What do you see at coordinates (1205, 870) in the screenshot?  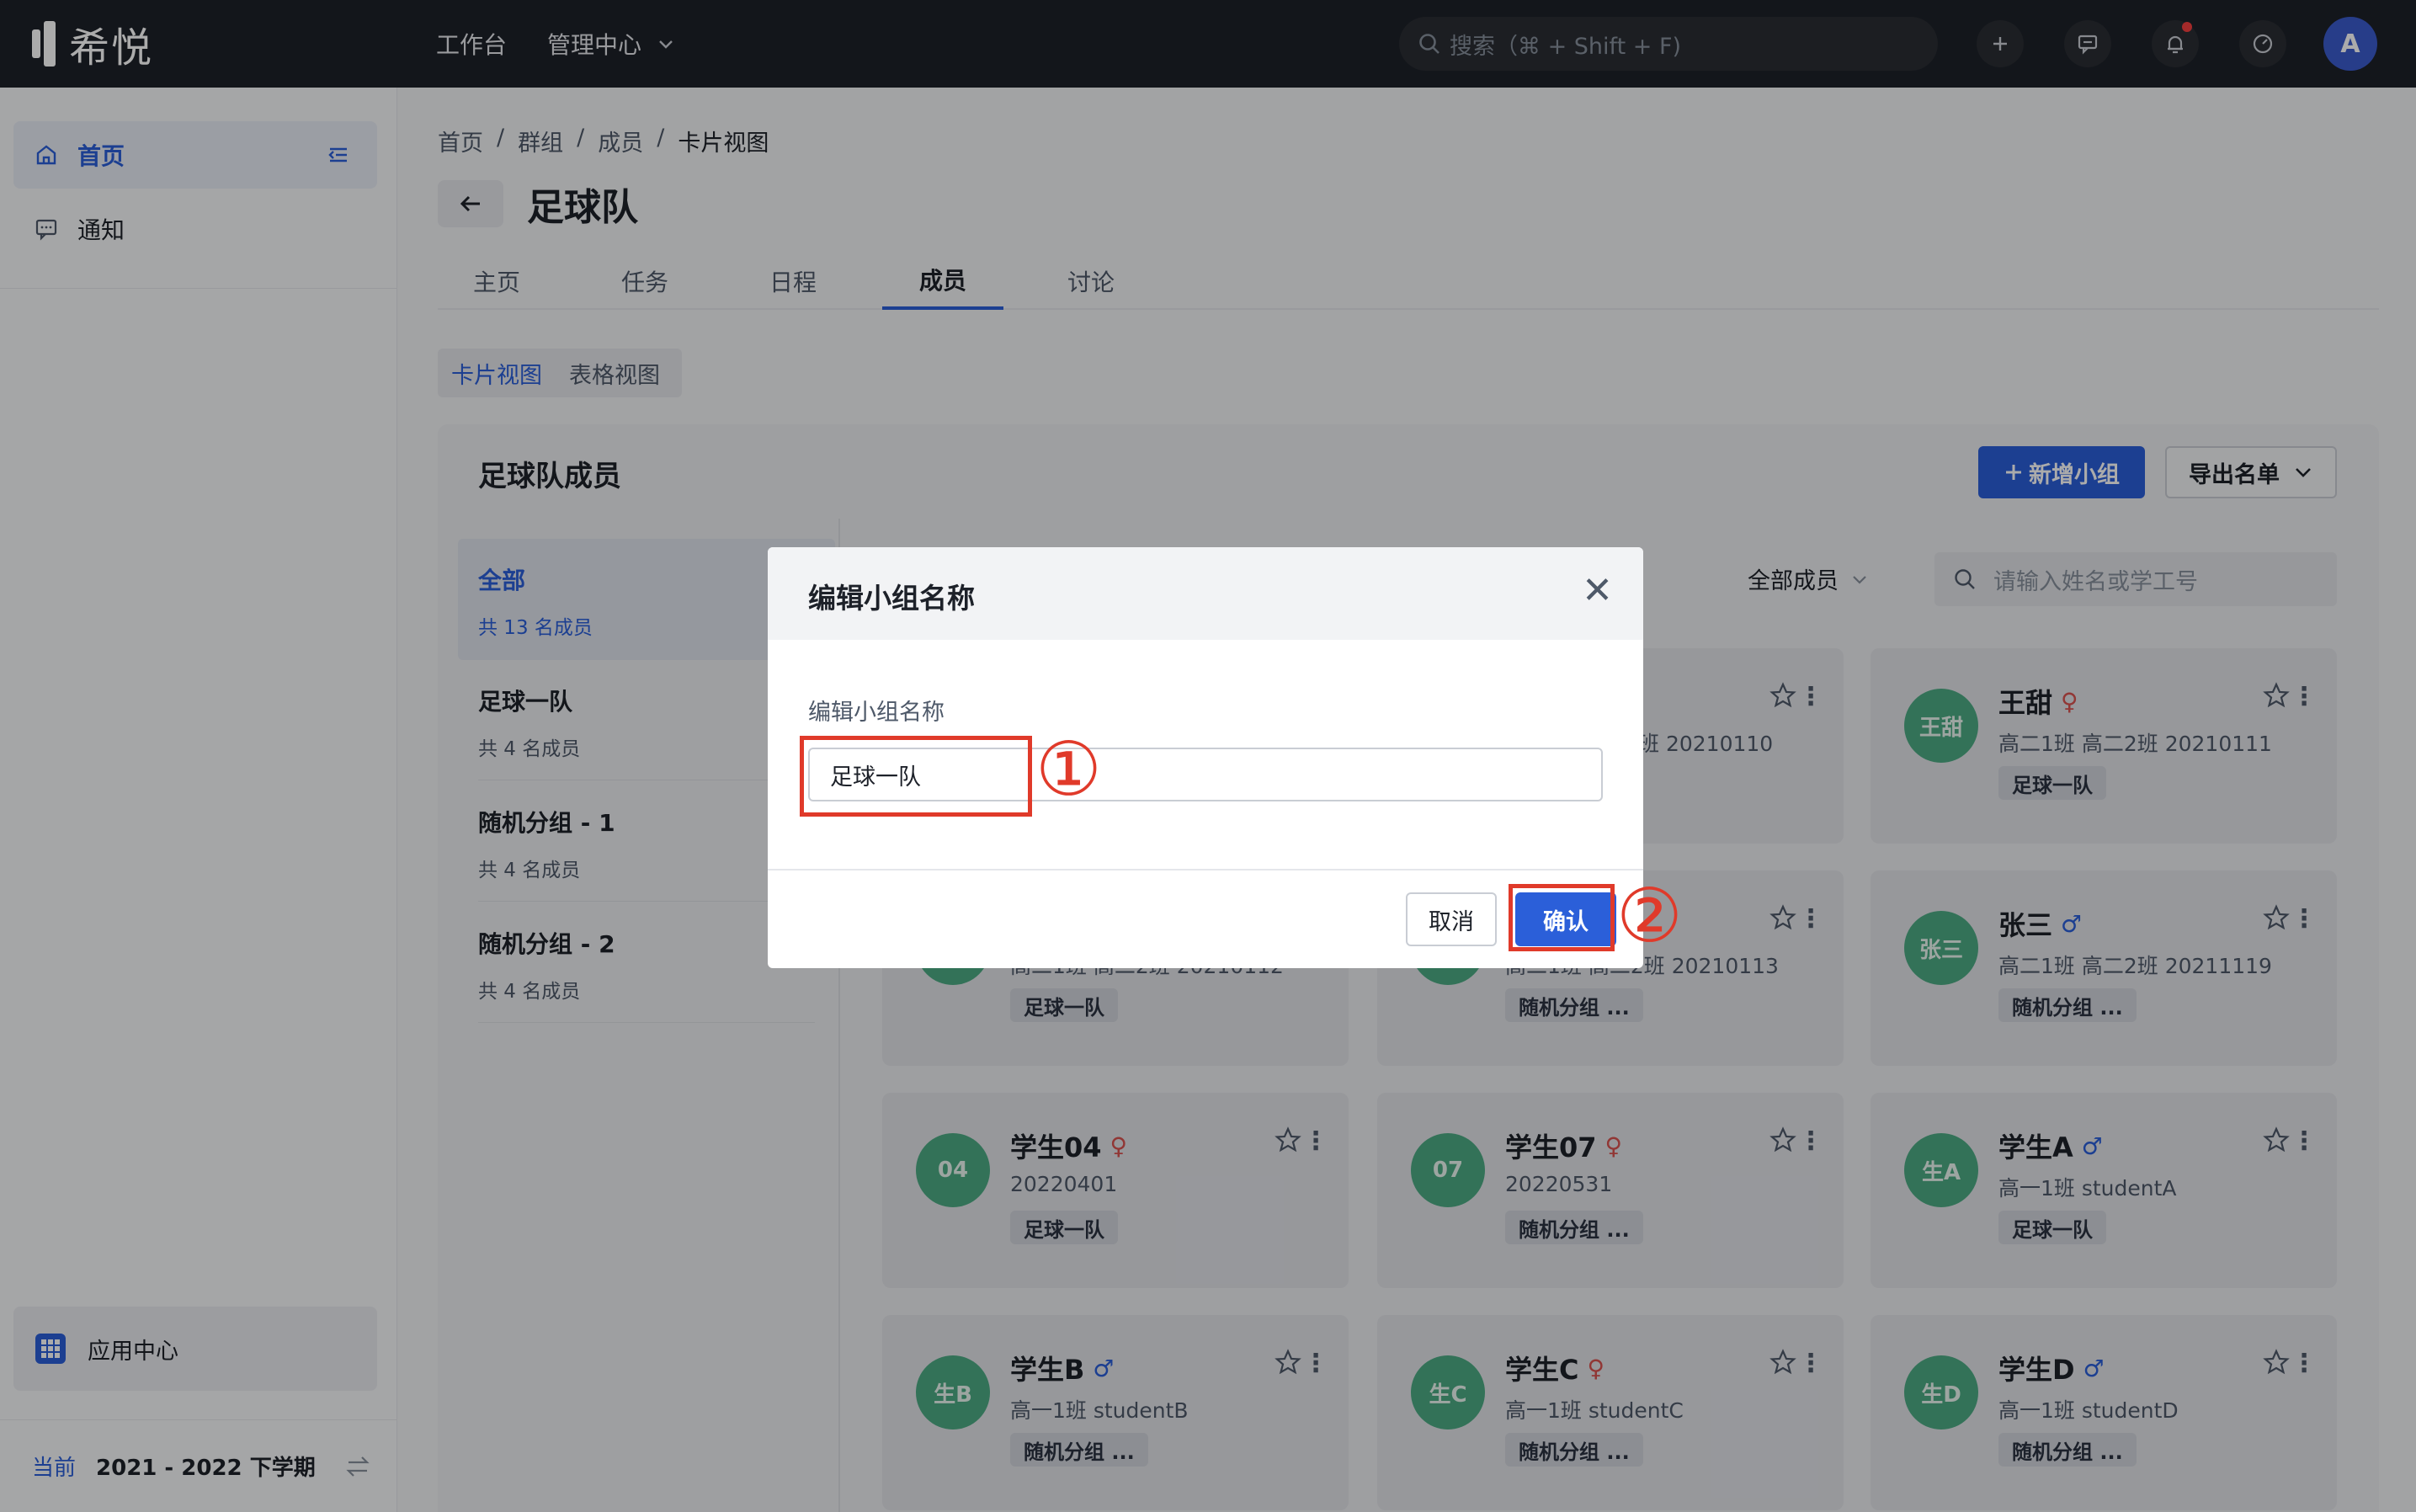 I see `dialog-divider` at bounding box center [1205, 870].